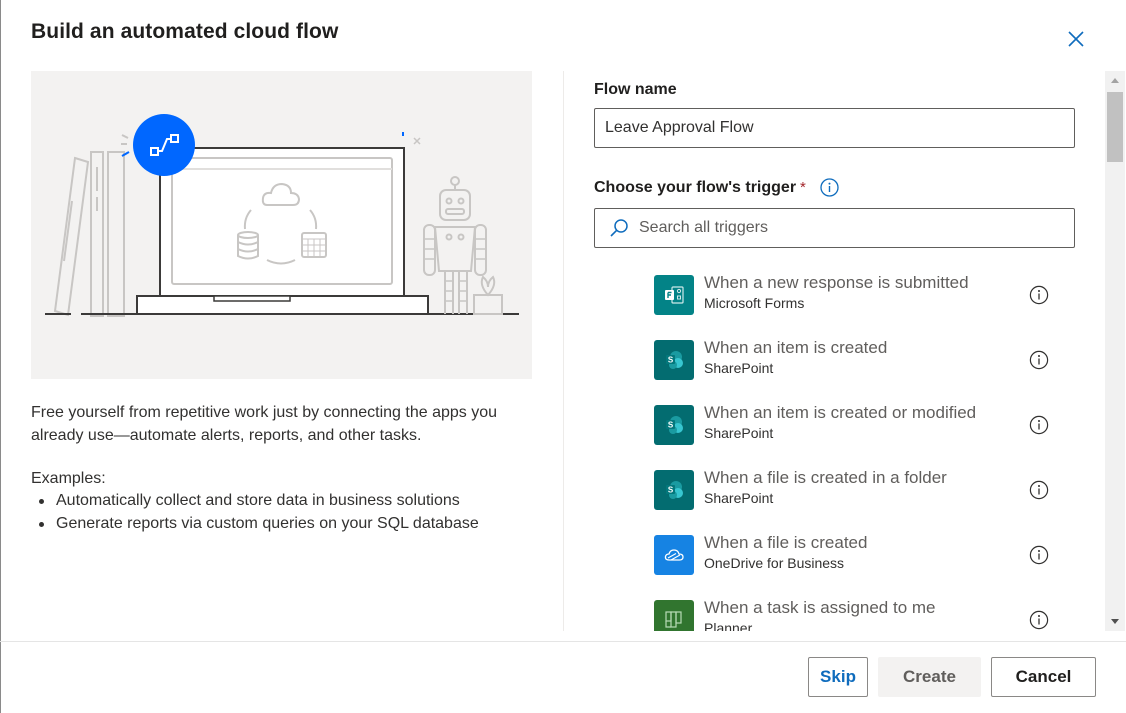 The image size is (1126, 713). Describe the element at coordinates (859, 366) in the screenshot. I see `trigger-item: S When an item is created SharePoint` at that location.